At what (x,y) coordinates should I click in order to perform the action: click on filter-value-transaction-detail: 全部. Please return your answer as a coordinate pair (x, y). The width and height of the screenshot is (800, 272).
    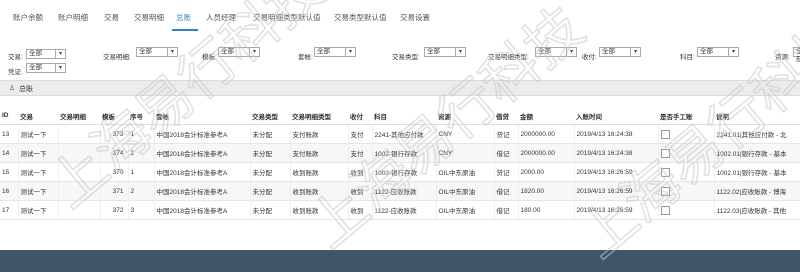
    Looking at the image, I should click on (145, 51).